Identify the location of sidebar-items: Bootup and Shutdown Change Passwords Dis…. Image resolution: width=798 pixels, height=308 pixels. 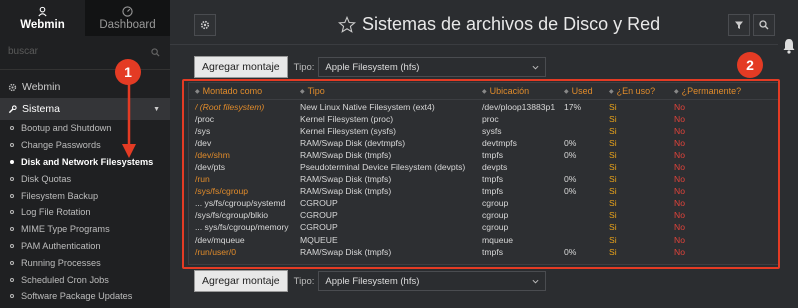
(85, 212).